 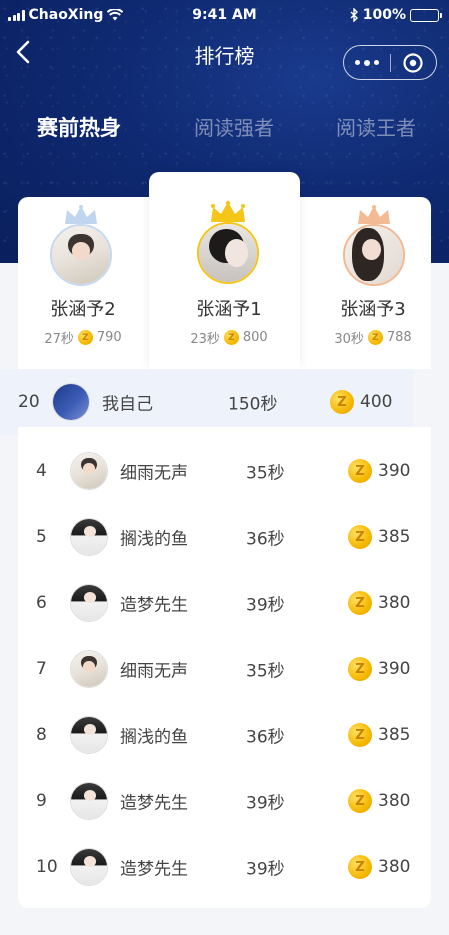 I want to click on mini-program-capsule, so click(x=390, y=62).